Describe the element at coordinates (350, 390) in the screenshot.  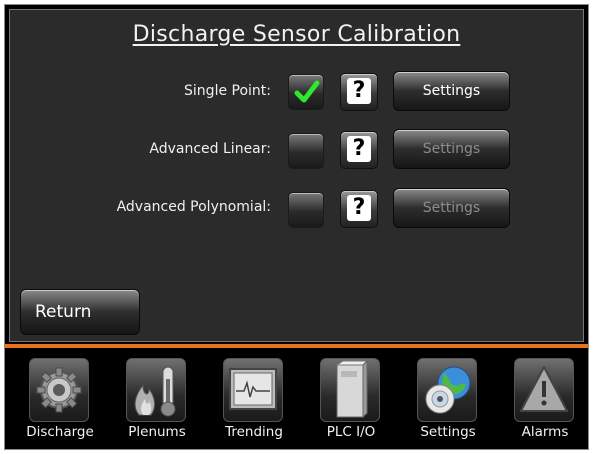
I see `plc-module-icon` at that location.